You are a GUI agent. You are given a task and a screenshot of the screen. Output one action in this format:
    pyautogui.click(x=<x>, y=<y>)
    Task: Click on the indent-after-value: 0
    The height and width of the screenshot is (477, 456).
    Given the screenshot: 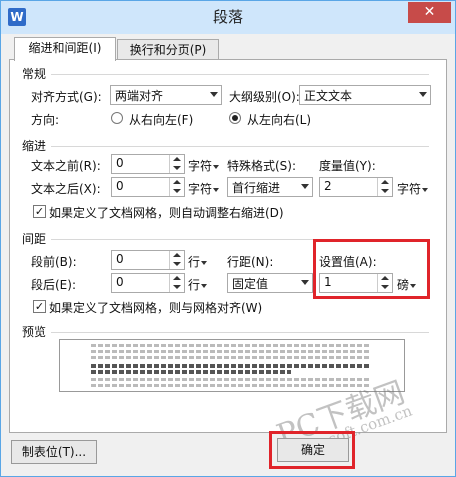 What is the action you would take?
    pyautogui.click(x=120, y=186)
    